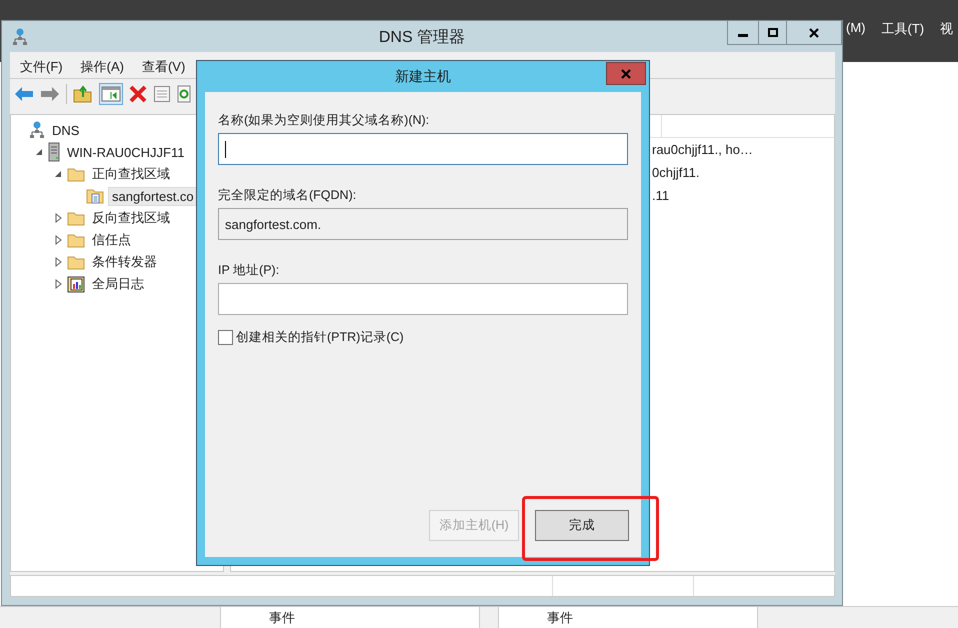  I want to click on tree-item: WIN-RAU0CHJJF11, so click(126, 152).